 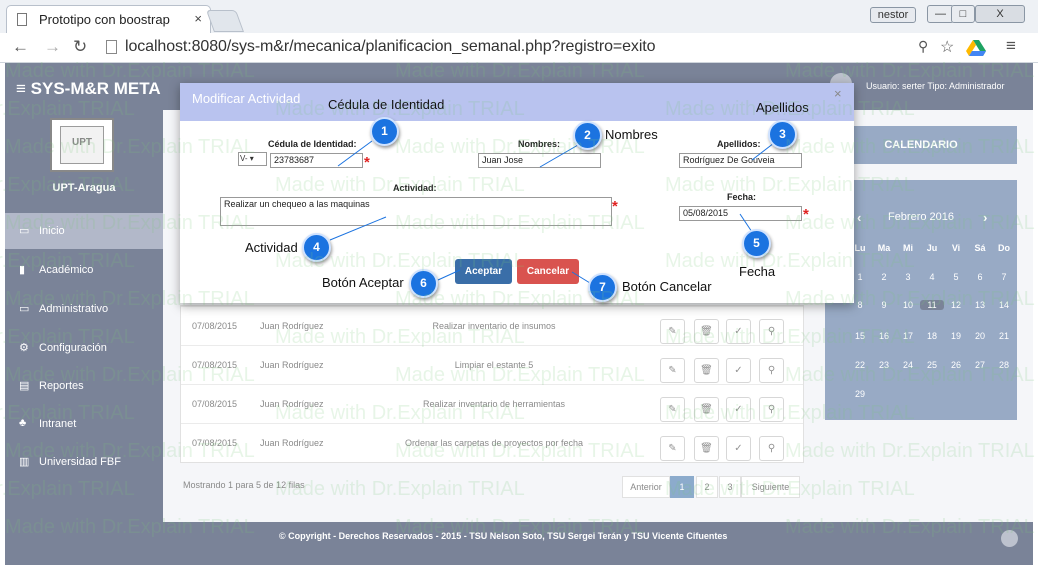 I want to click on callout-marker-cancelar: 7, so click(x=602, y=287).